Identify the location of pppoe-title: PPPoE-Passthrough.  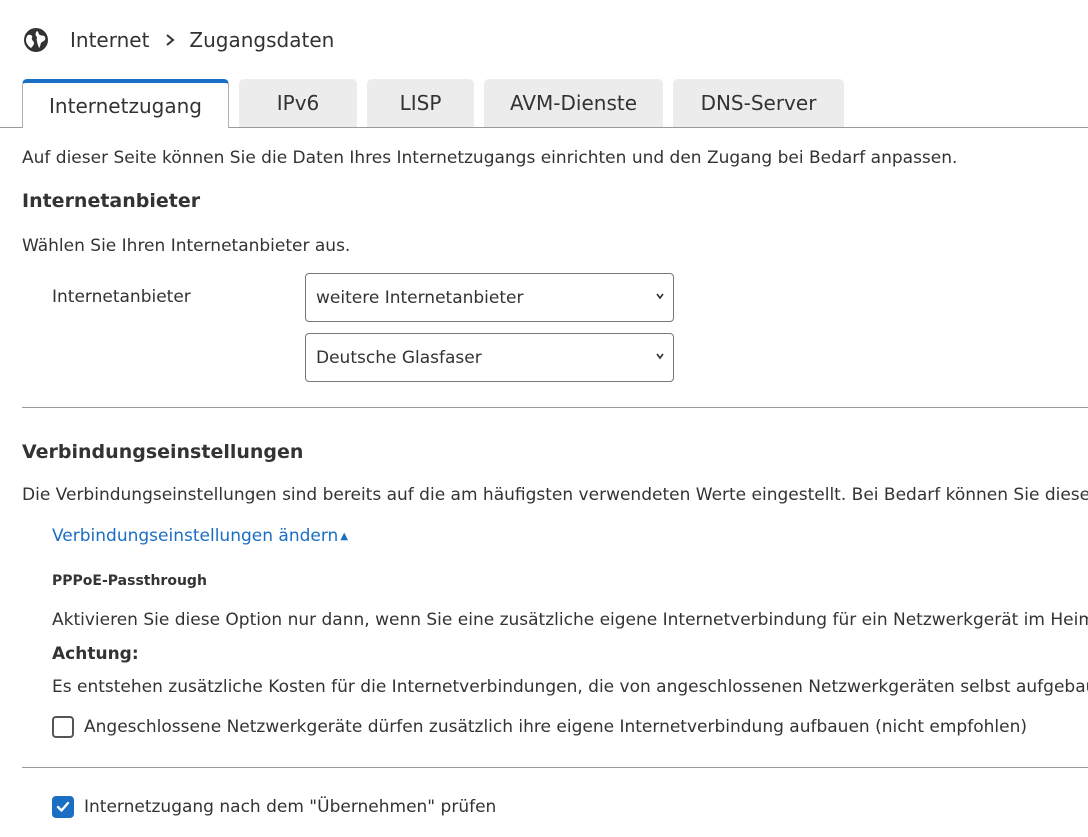
(129, 581).